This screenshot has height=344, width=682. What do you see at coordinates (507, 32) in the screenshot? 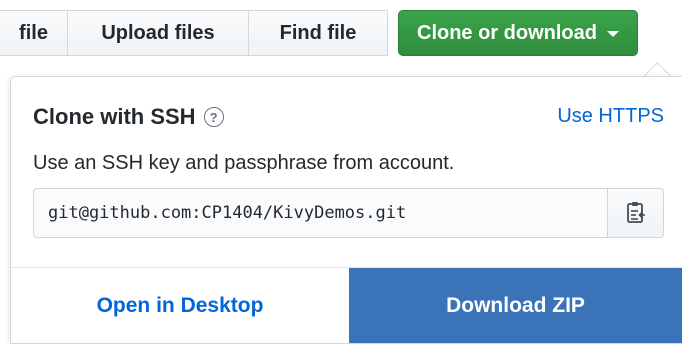
I see `clone-or-download-label: Clone or download` at bounding box center [507, 32].